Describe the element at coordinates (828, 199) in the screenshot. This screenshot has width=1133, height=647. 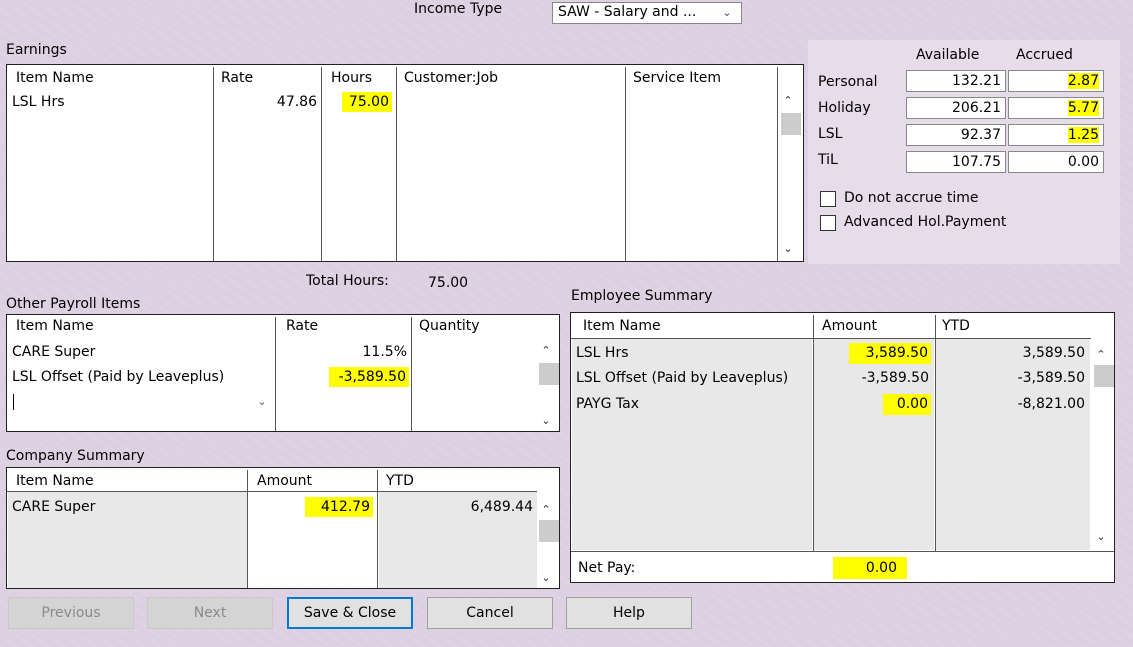
I see `do-not-accrue-checkbox` at that location.